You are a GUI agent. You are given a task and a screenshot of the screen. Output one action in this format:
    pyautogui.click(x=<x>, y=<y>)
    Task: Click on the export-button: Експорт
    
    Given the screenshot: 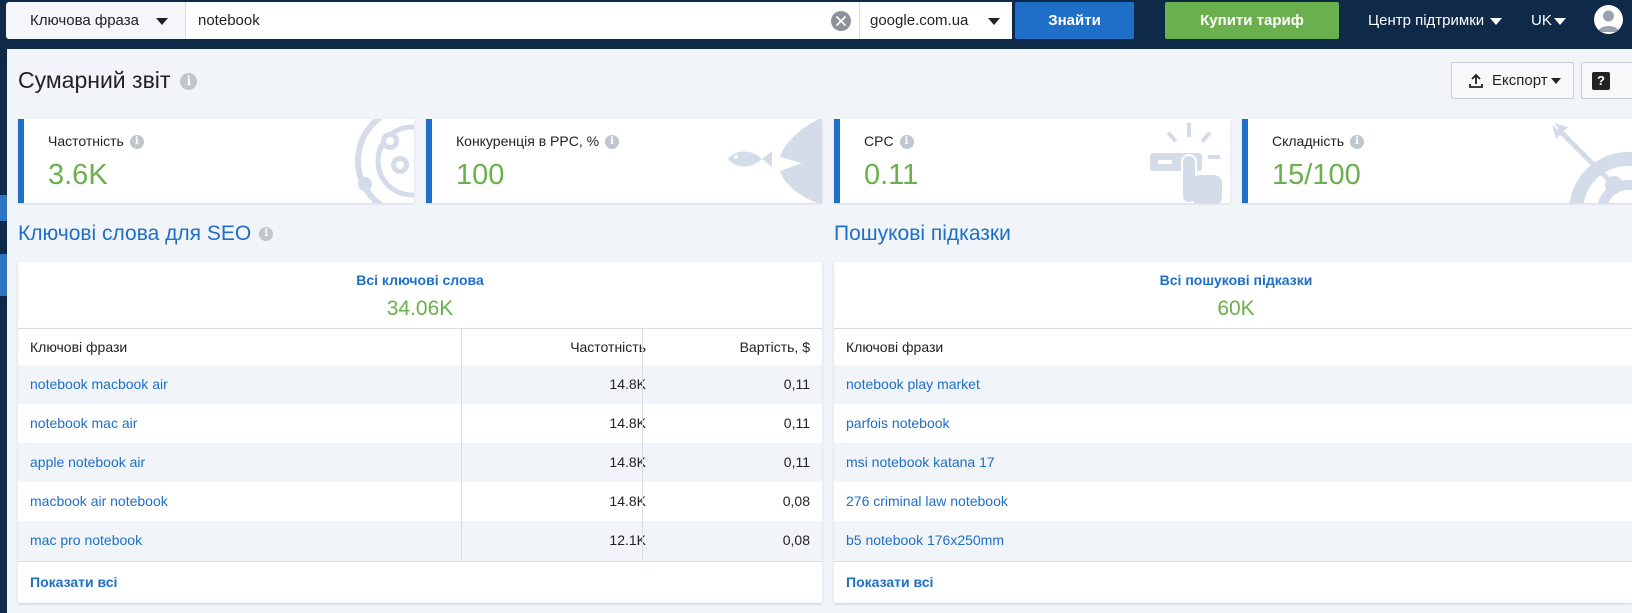 What is the action you would take?
    pyautogui.click(x=1512, y=80)
    